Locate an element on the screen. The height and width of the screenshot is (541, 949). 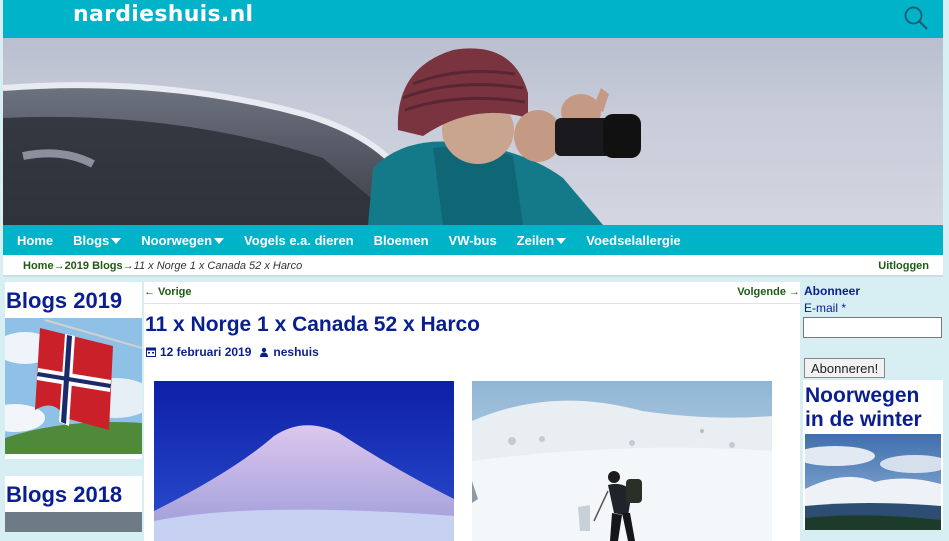
subscribe-button: Abonneren! is located at coordinates (845, 368).